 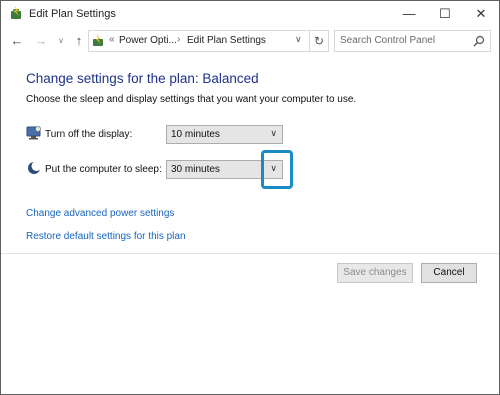 I want to click on display-timeout-select: 10 minutes ∨, so click(x=224, y=134).